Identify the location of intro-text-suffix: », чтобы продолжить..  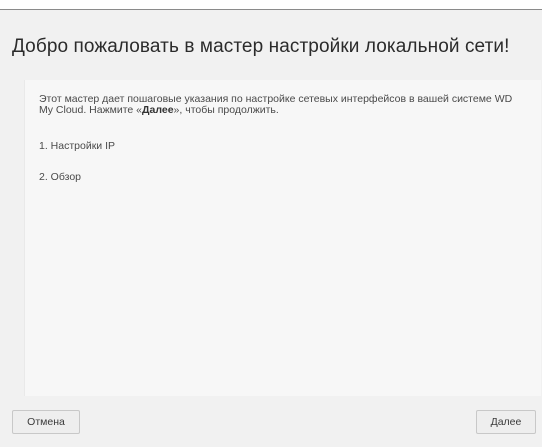
(226, 110).